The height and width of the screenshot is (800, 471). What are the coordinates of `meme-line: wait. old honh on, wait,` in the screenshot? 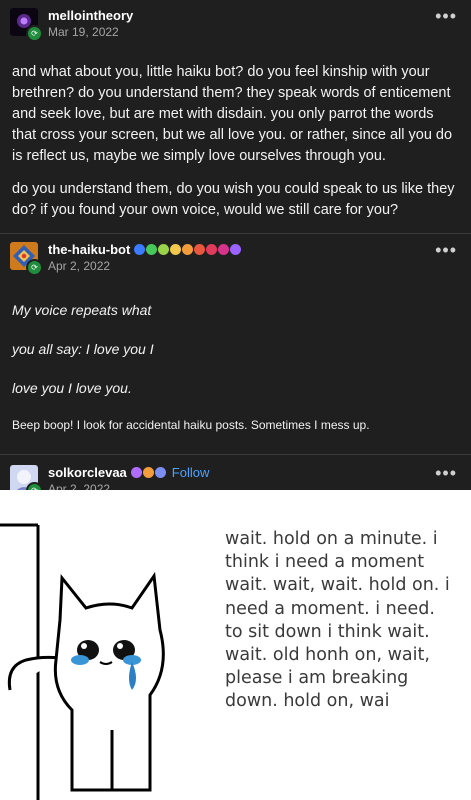 It's located at (327, 655).